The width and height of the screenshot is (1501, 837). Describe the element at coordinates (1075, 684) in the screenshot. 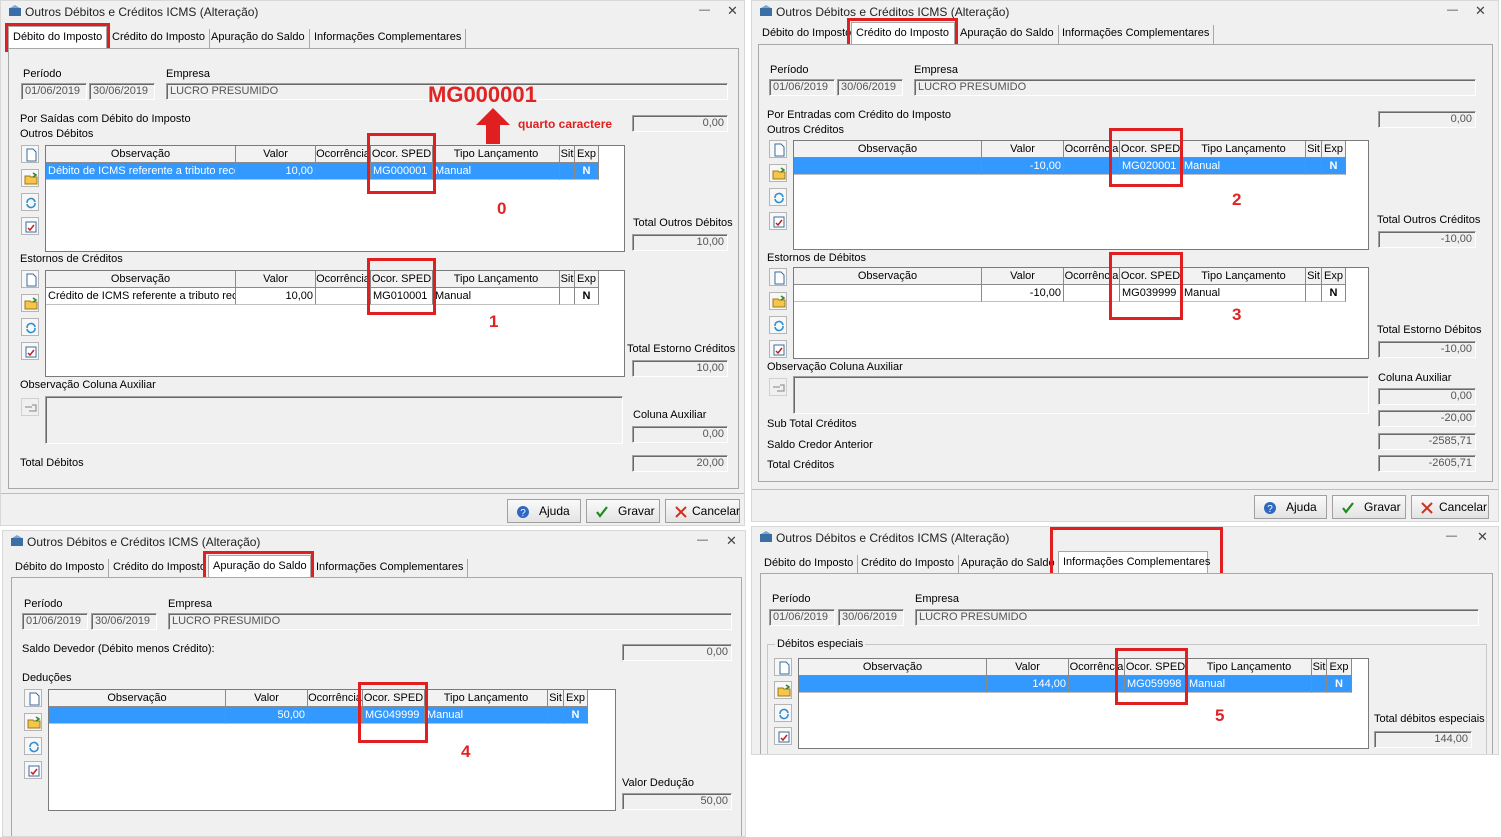

I see `table-row: 144,00 MG059998 Manual N` at that location.